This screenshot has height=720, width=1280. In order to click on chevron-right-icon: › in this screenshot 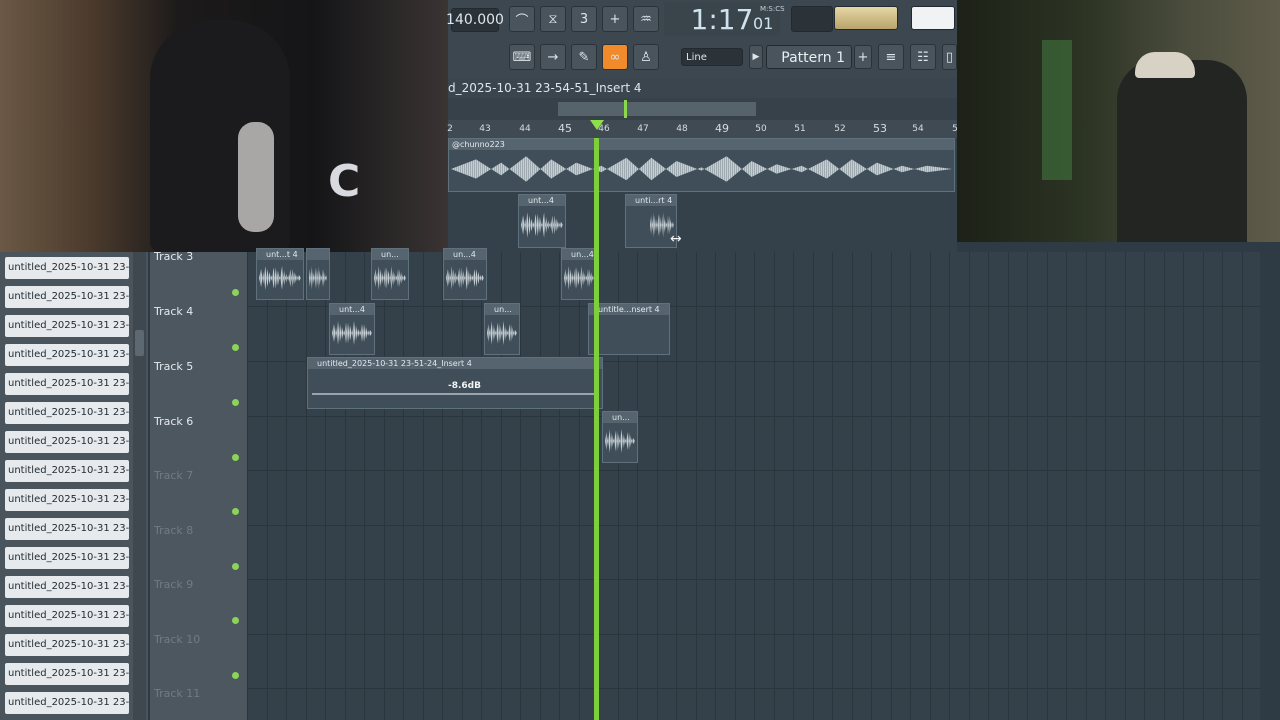, I will do `click(638, 89)`.